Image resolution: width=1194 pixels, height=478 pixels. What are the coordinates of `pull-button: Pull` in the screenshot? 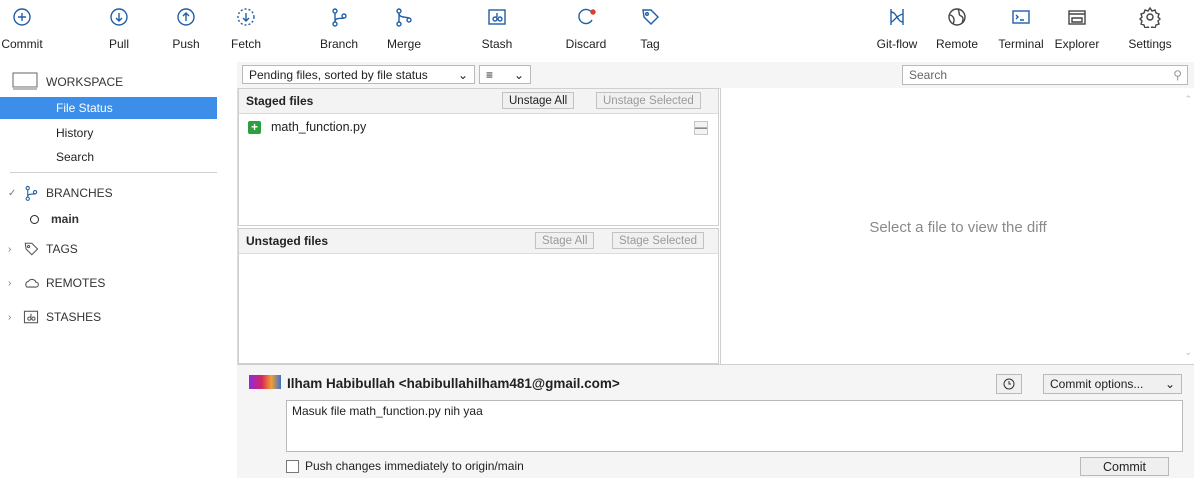 It's located at (119, 32).